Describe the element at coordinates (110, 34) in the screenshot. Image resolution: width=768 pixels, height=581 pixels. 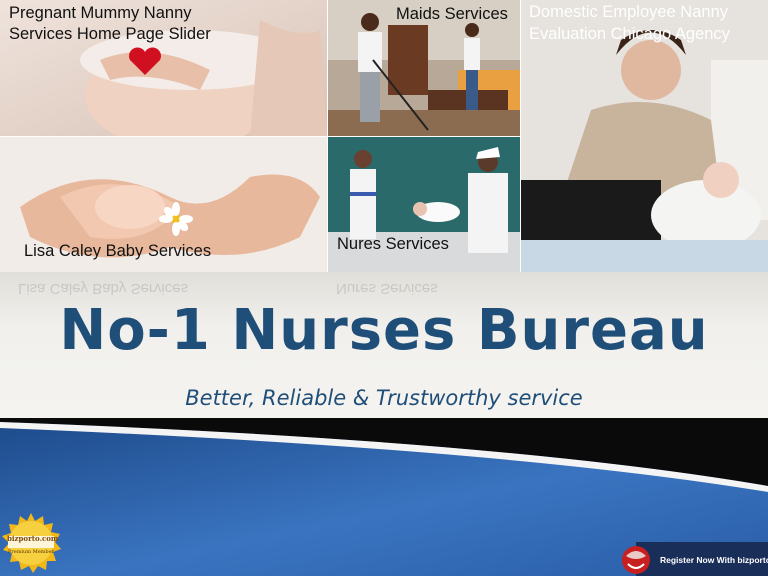
I see `pregnant-mummy-label-line2: Services Home Page Slider` at that location.